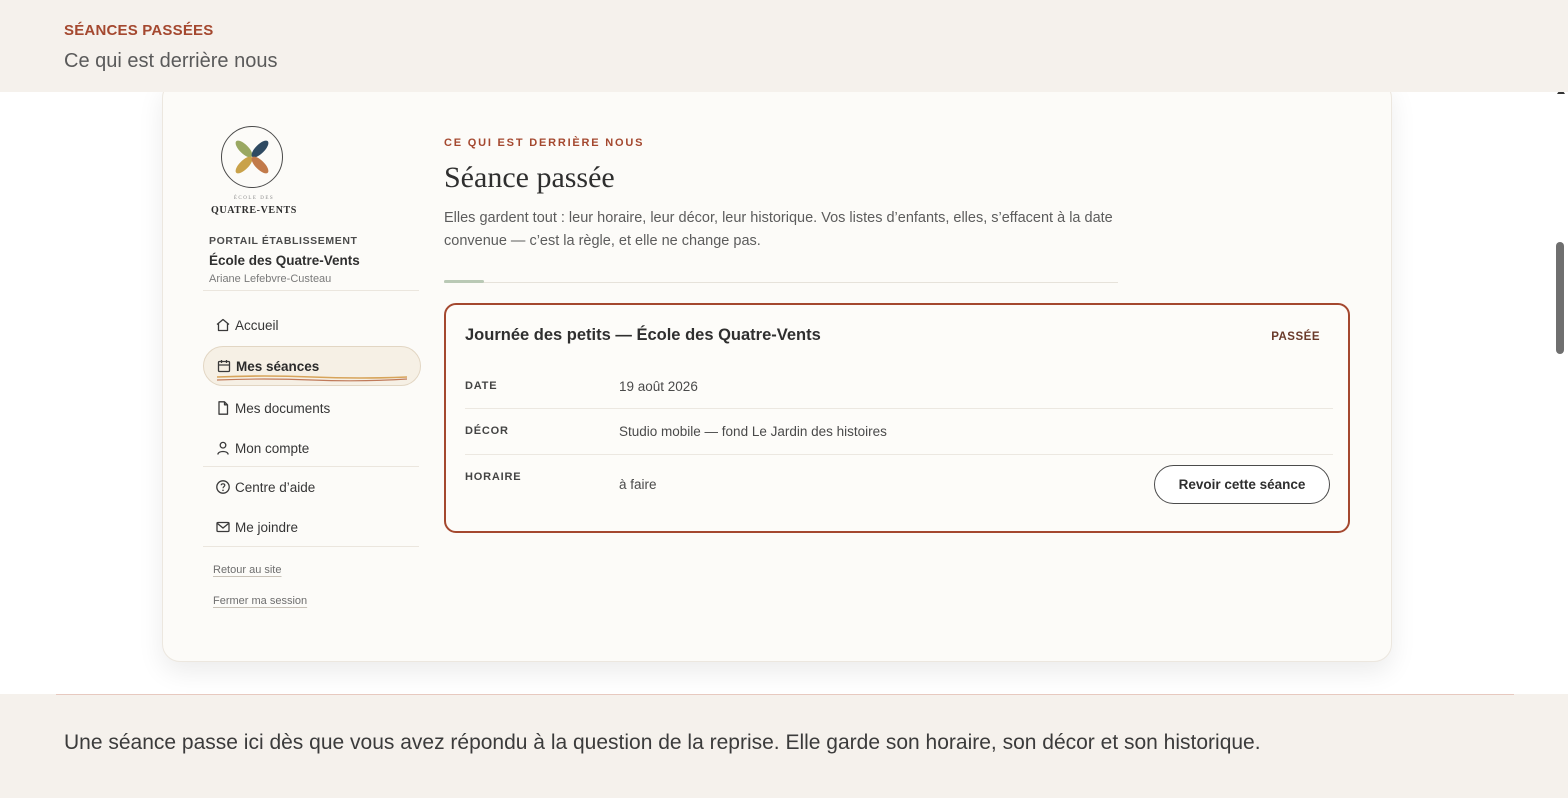  What do you see at coordinates (139, 30) in the screenshot?
I see `section-eyebrow: SÉANCES PASSÉES` at bounding box center [139, 30].